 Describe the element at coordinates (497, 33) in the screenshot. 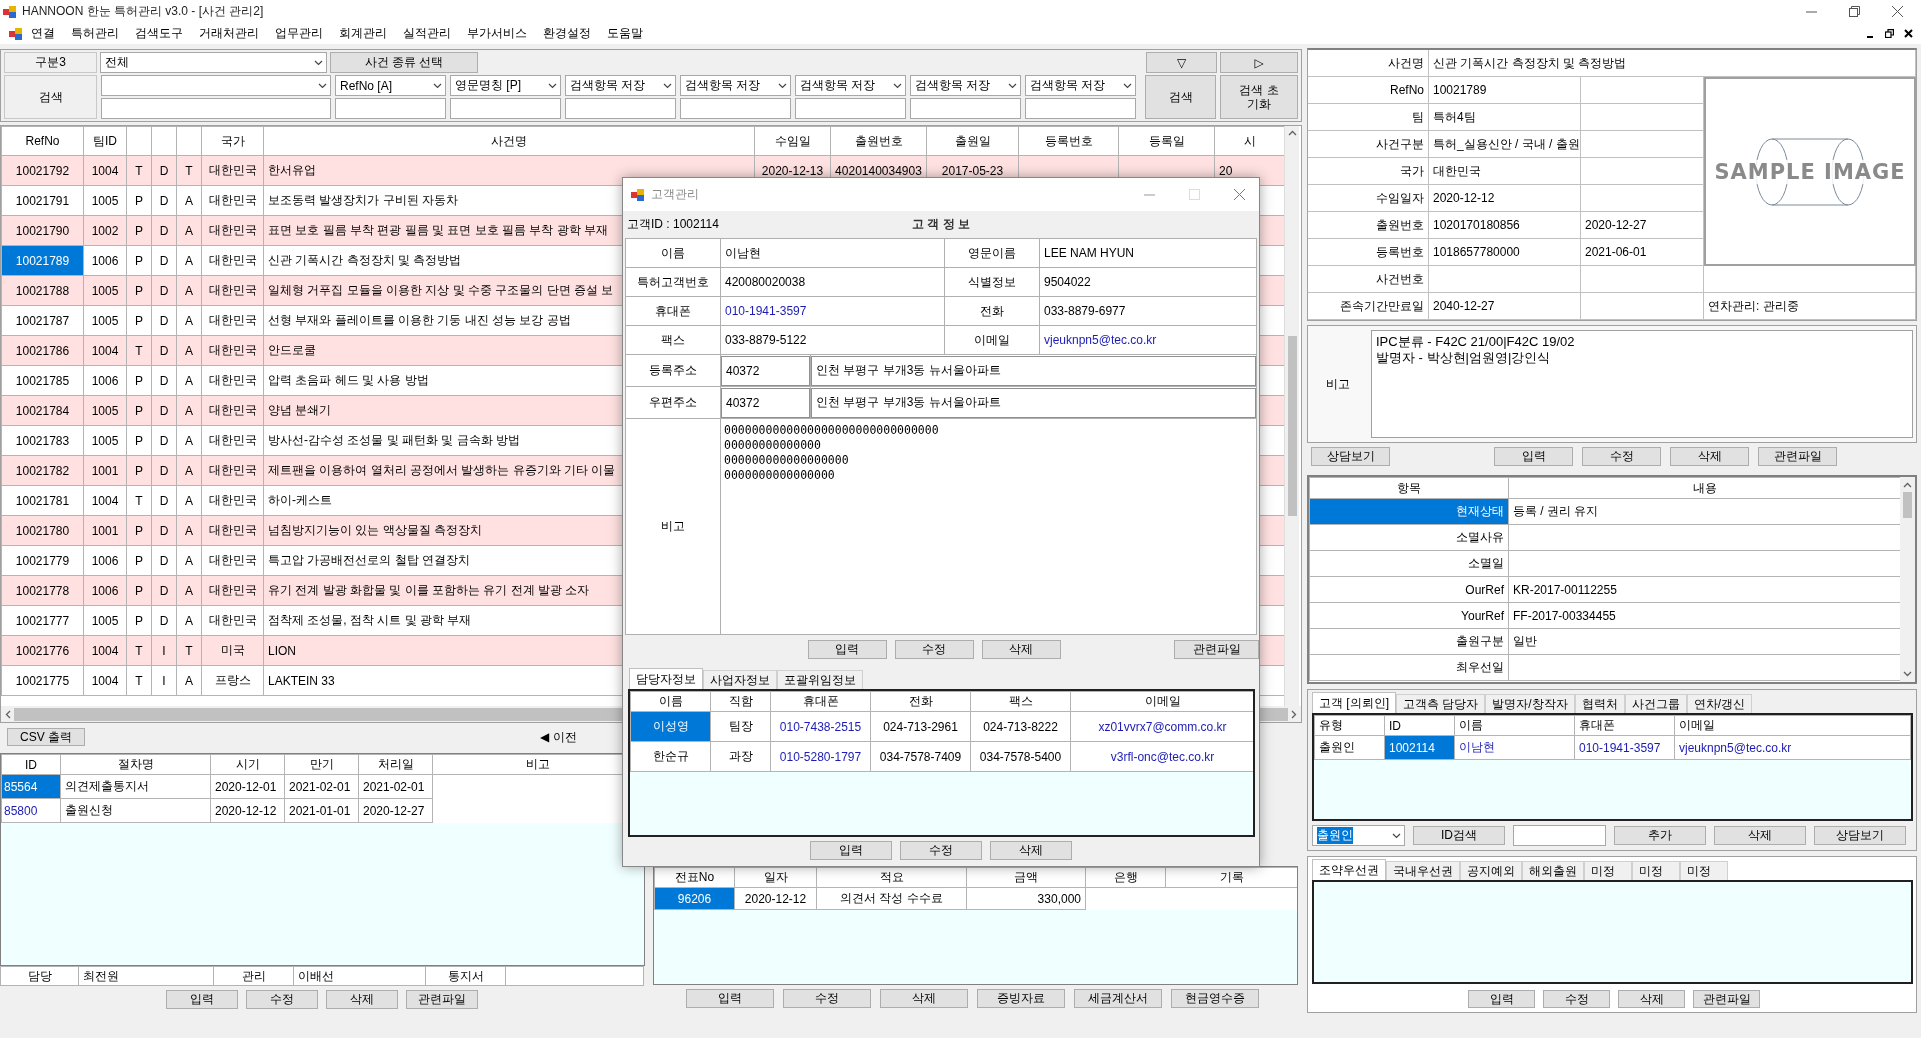

I see `menu-item: 부가서비스` at that location.